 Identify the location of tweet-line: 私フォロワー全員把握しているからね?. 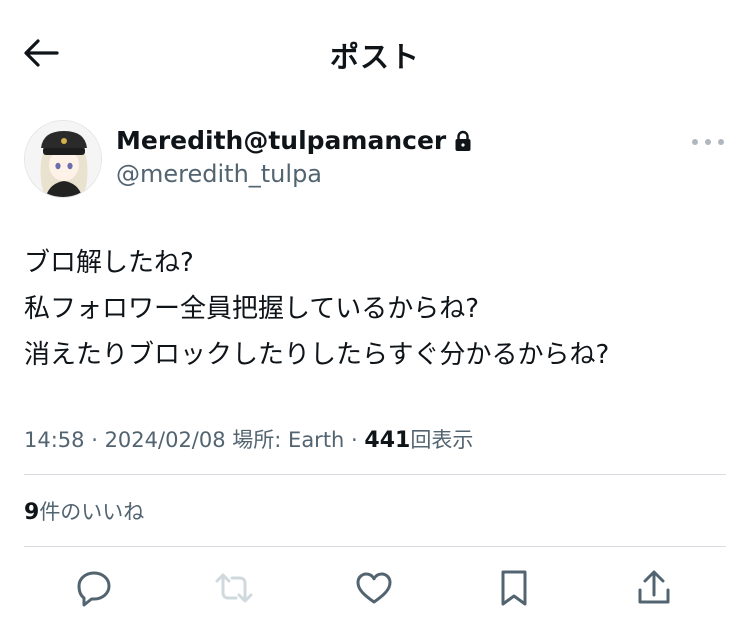
(252, 309).